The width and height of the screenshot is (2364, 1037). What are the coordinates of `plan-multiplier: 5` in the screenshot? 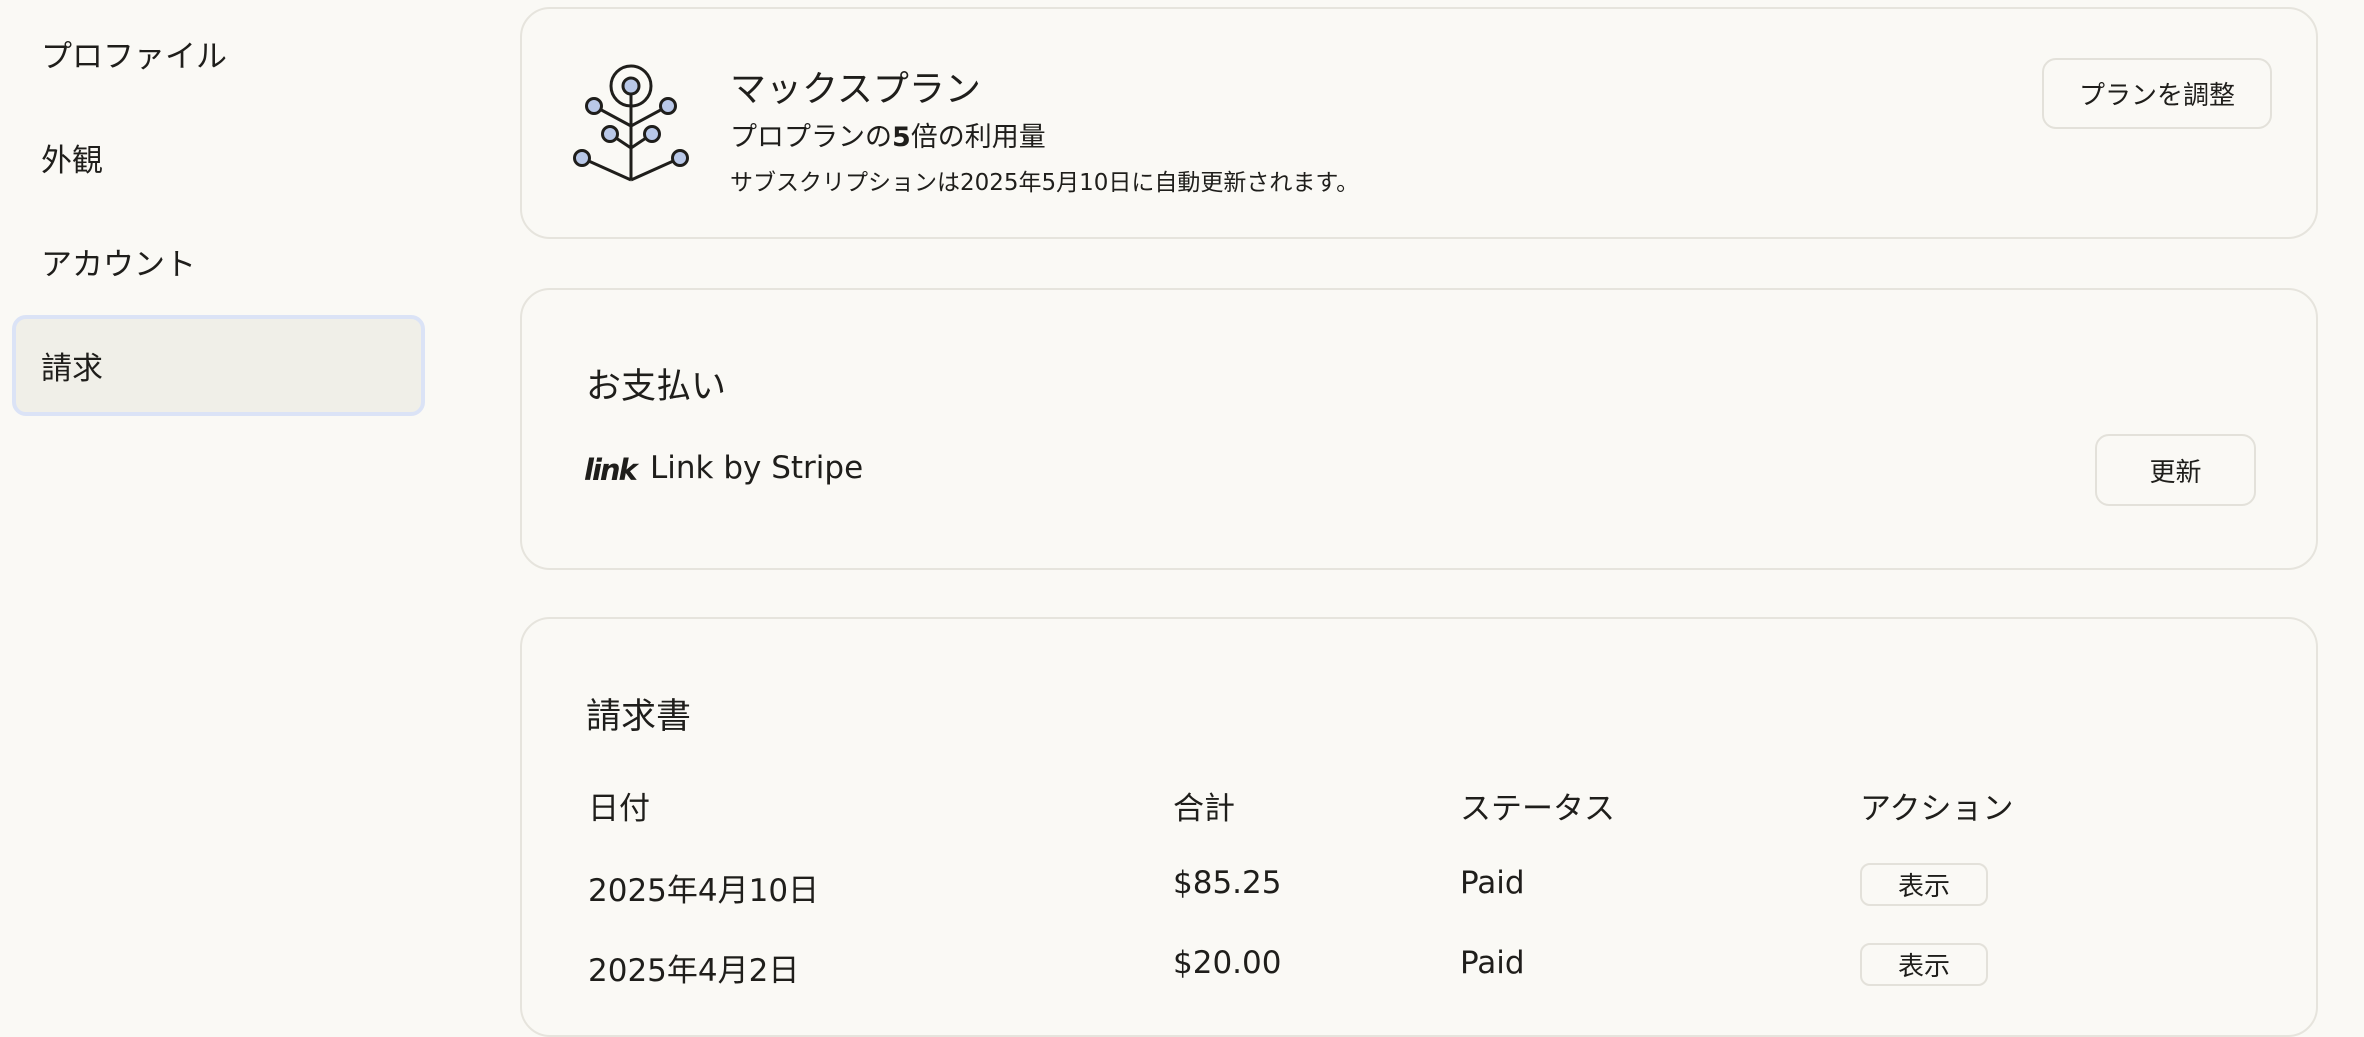 It's located at (901, 137).